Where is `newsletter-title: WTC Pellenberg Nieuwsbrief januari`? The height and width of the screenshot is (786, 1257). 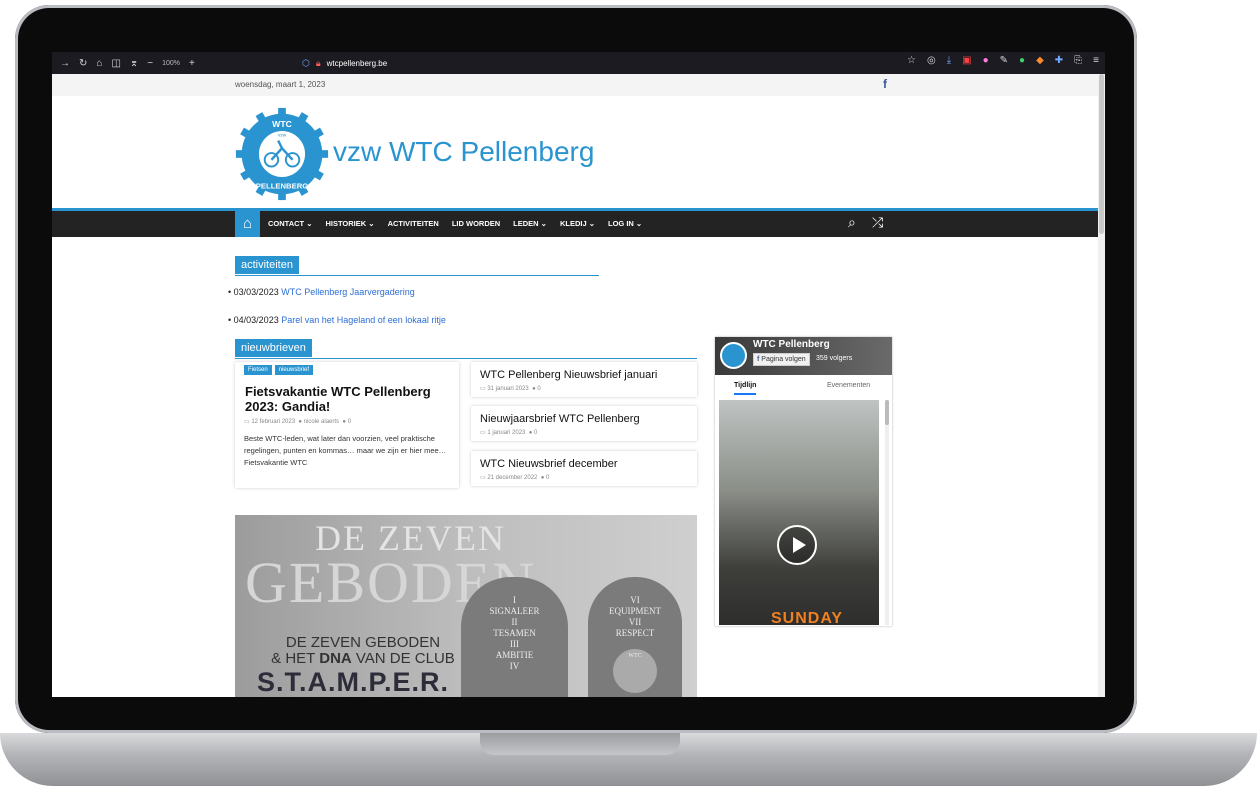 newsletter-title: WTC Pellenberg Nieuwsbrief januari is located at coordinates (568, 375).